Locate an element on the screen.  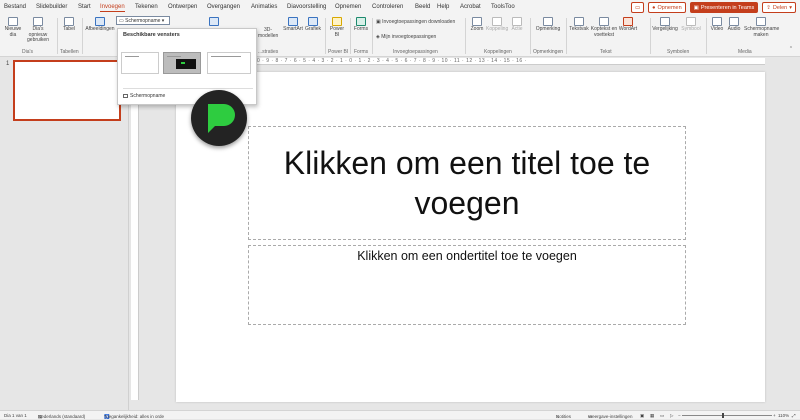
screenshot-dropdown: ▭ Schermopname ▾ is located at coordinates (143, 20).